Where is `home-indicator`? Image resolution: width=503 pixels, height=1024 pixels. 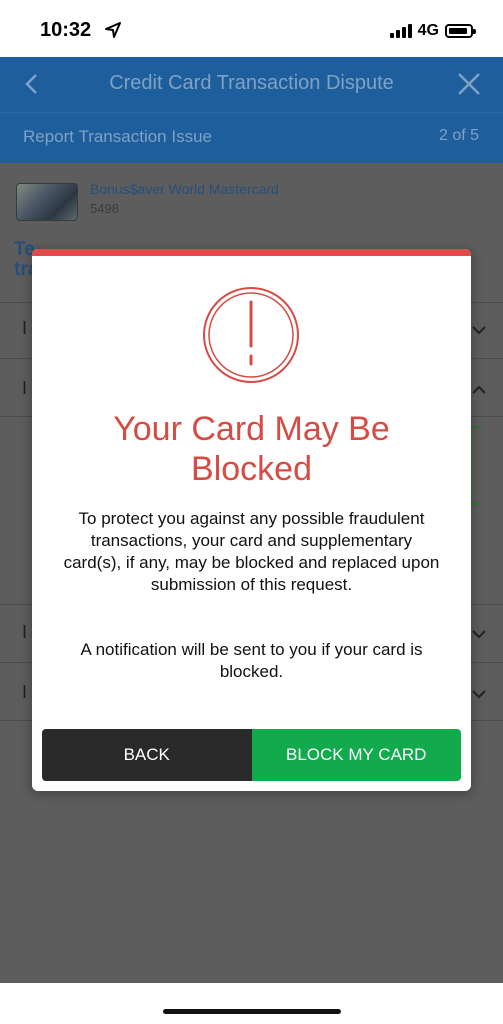
home-indicator is located at coordinates (252, 1011).